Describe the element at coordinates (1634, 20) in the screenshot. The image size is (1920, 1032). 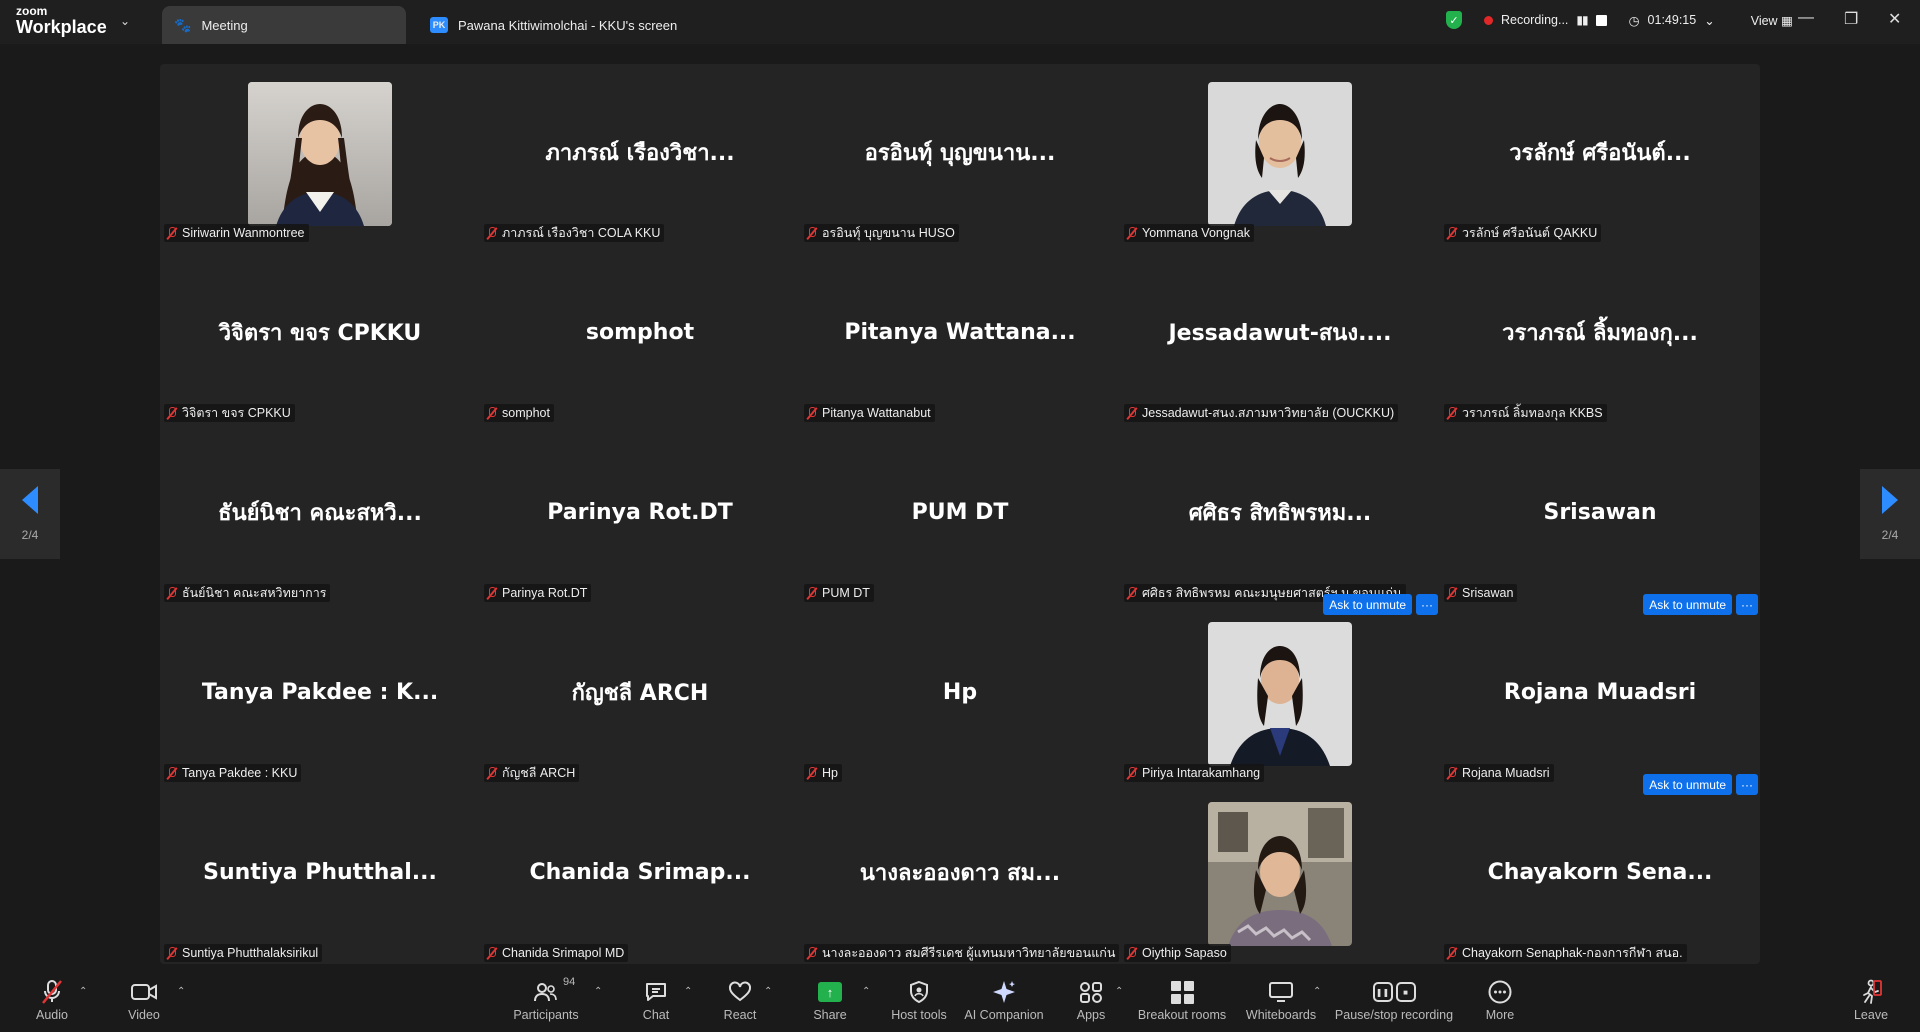
I see `clock-icon: ◷` at that location.